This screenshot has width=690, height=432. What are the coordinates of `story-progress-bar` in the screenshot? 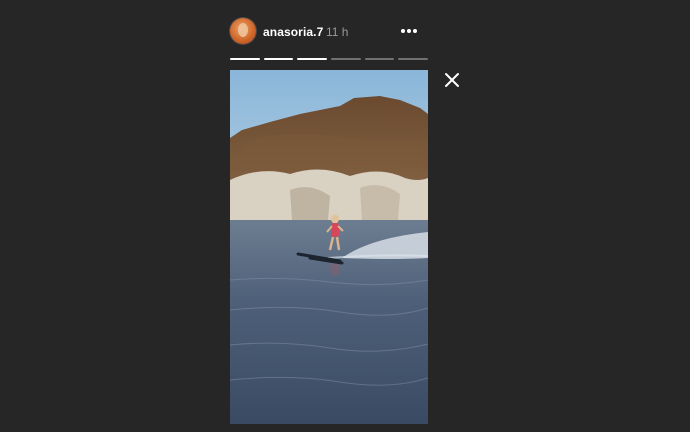 It's located at (329, 59).